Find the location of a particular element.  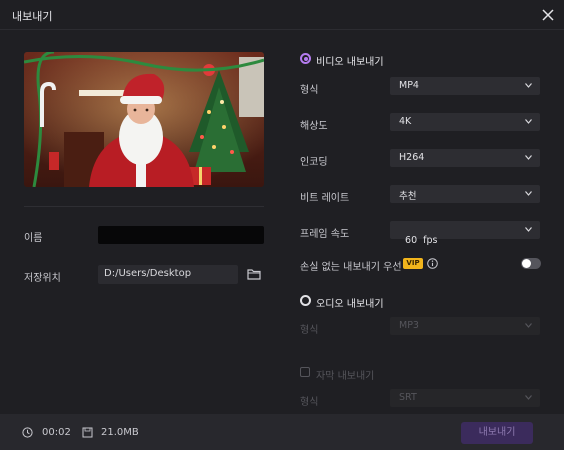

file-size-text: 21.0MB is located at coordinates (120, 432).